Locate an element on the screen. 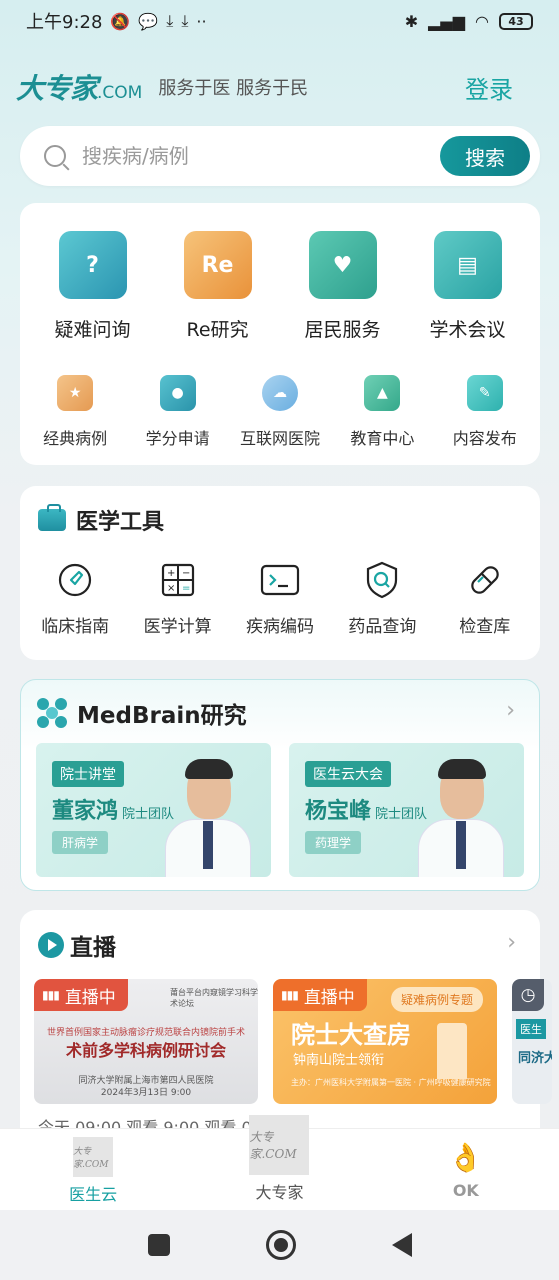 The image size is (559, 1280). service-credit: ● 学分申请 is located at coordinates (178, 412).